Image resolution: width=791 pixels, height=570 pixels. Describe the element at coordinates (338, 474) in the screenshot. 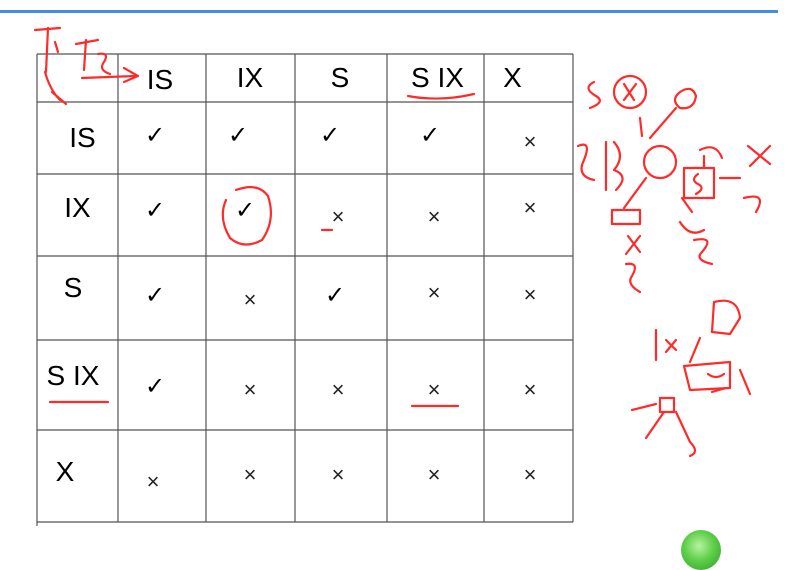

I see `cell-x-s: ×` at that location.